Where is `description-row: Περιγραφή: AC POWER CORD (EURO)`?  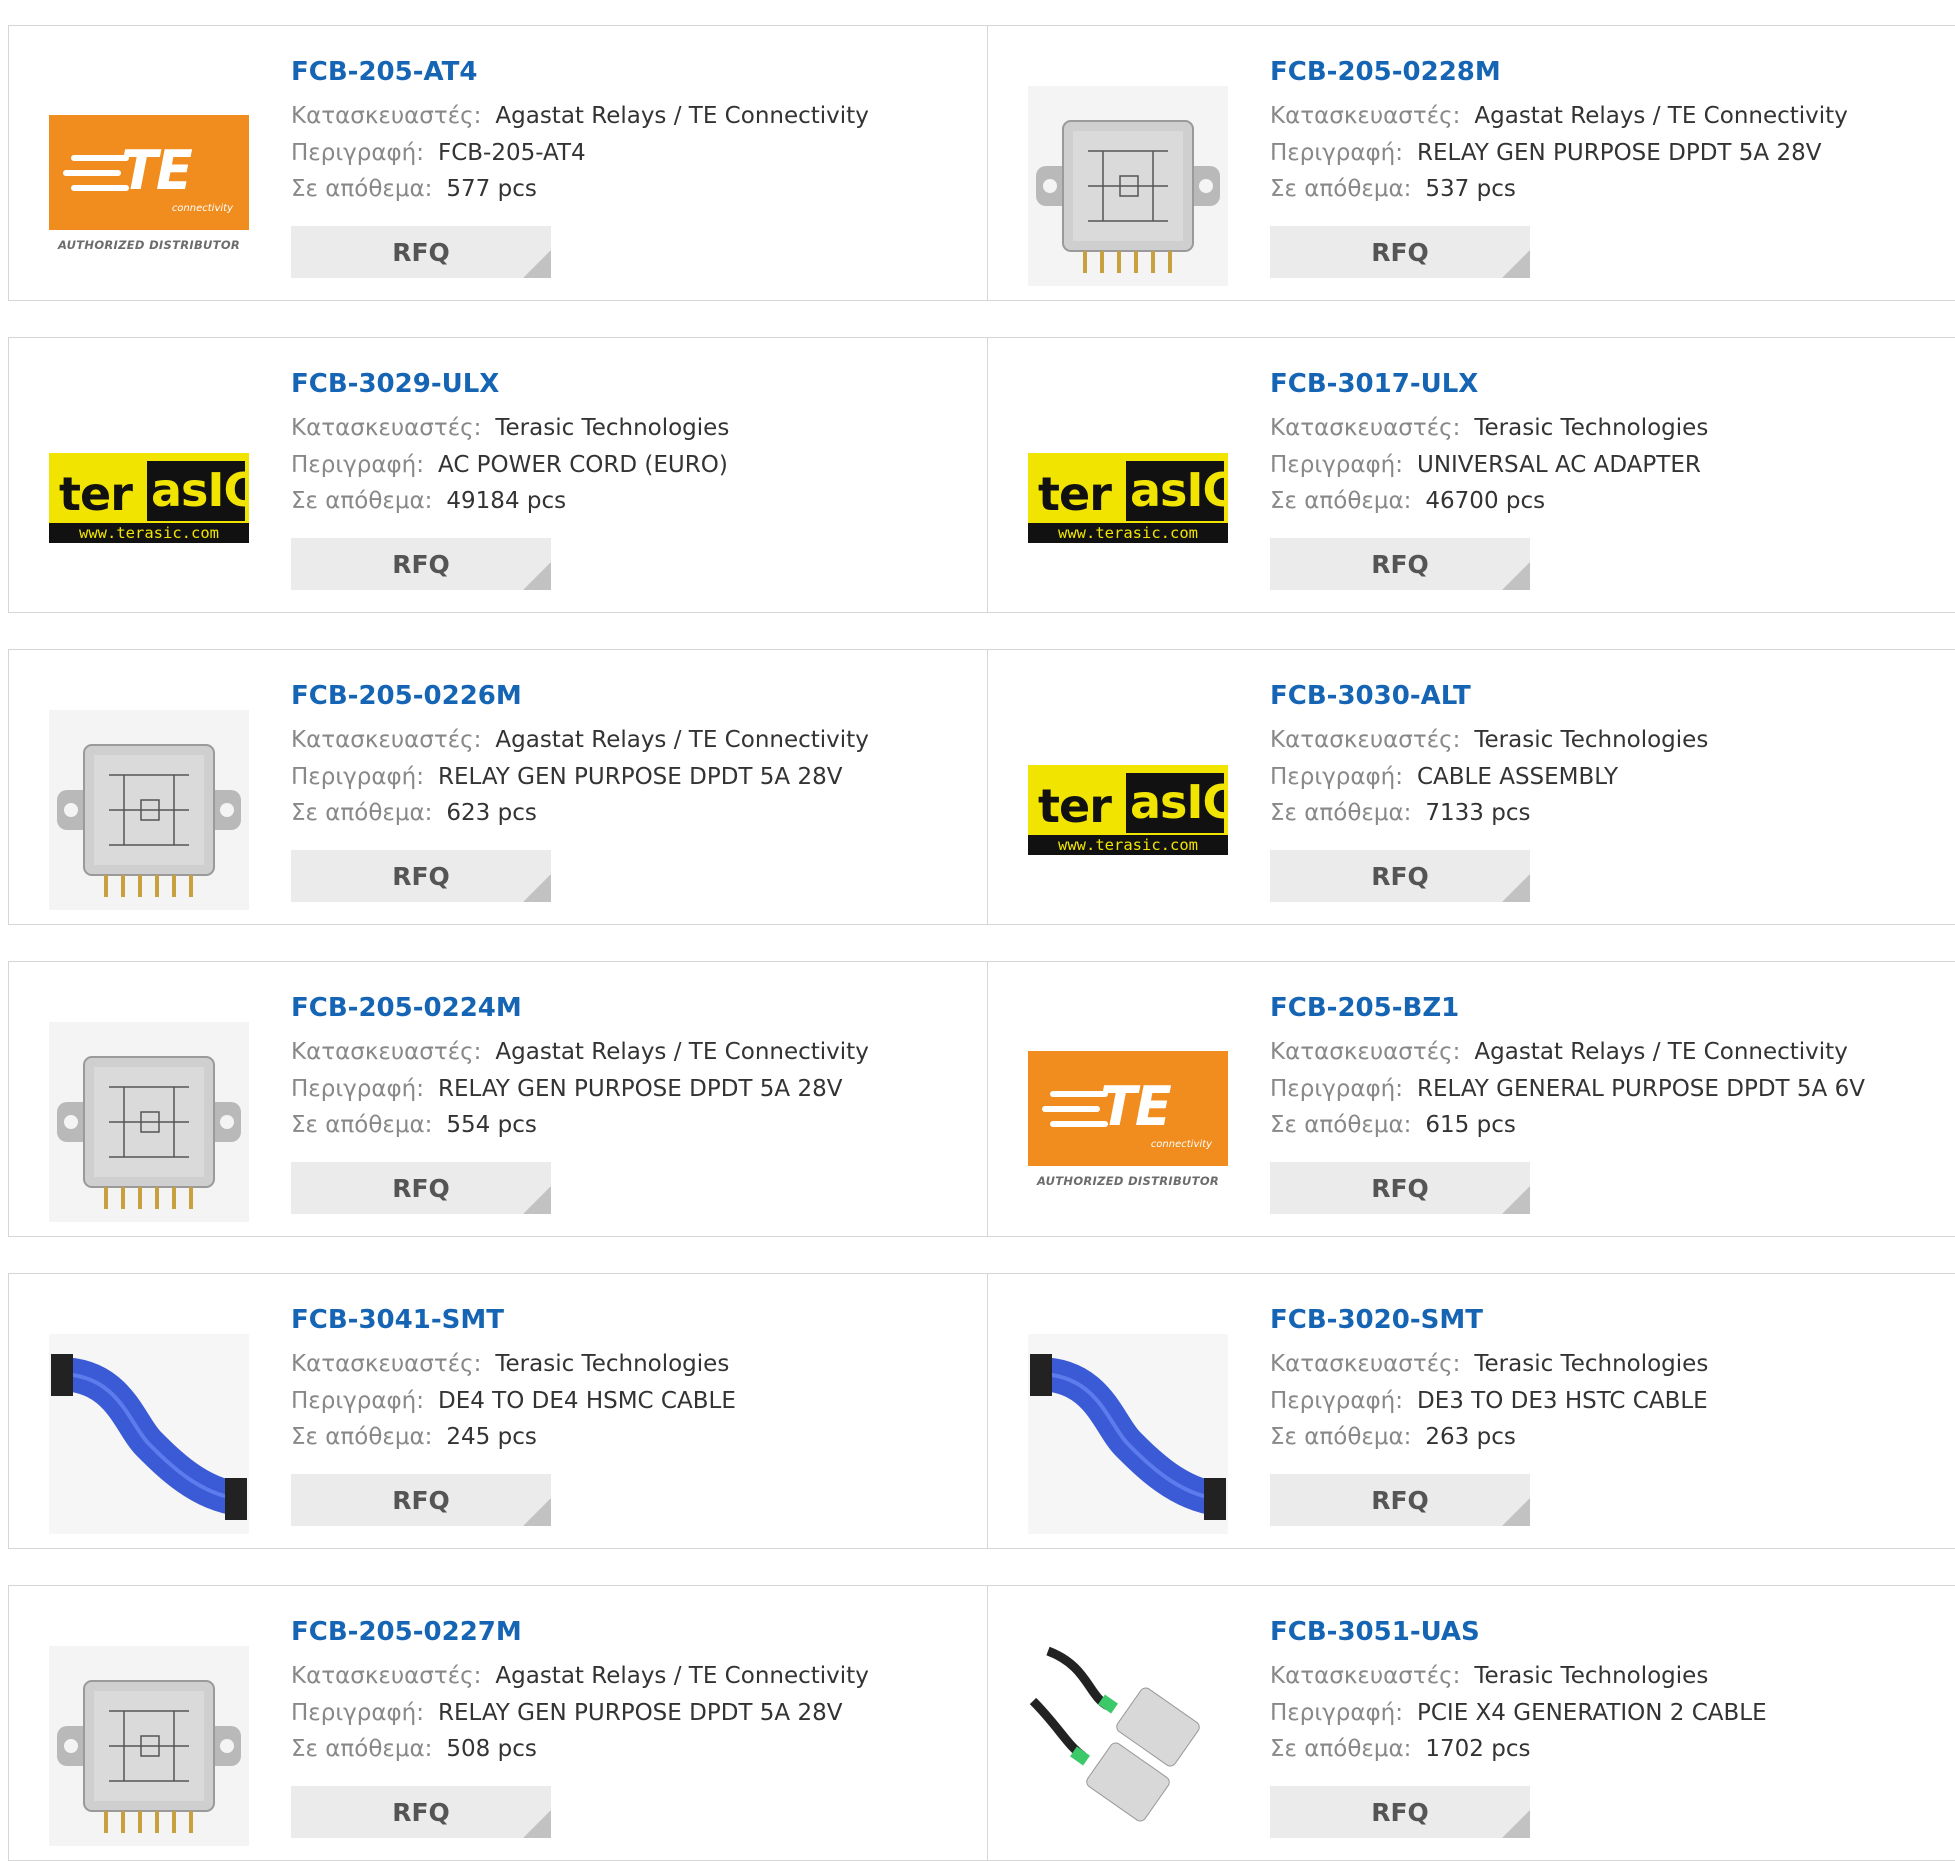 description-row: Περιγραφή: AC POWER CORD (EURO) is located at coordinates (634, 465).